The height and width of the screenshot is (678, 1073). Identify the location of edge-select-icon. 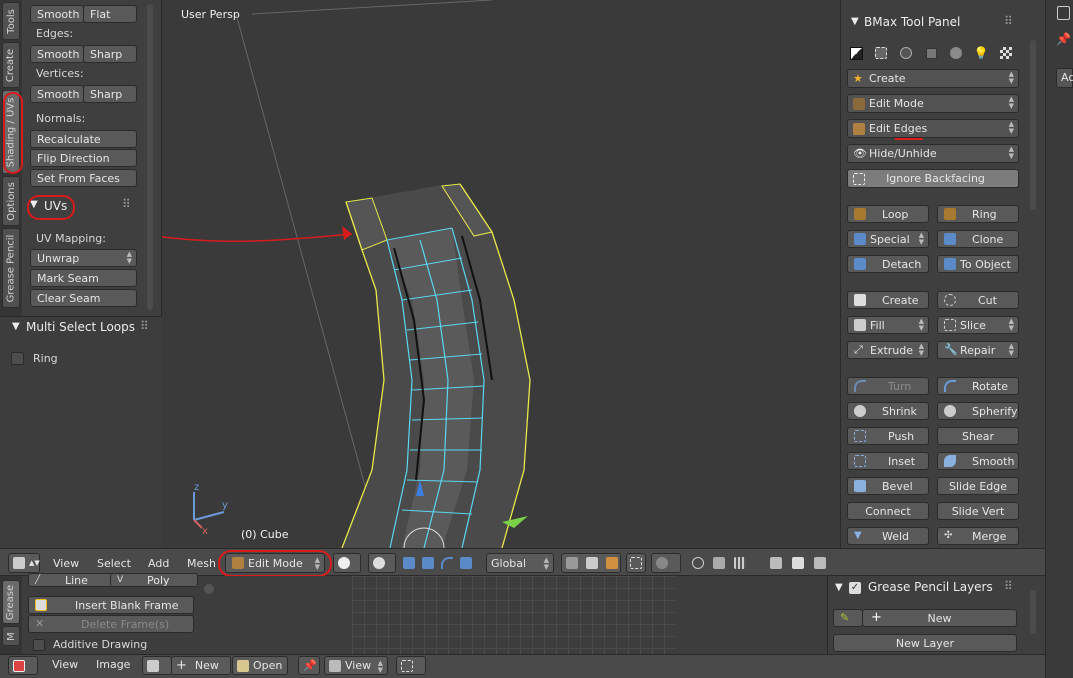
(592, 563).